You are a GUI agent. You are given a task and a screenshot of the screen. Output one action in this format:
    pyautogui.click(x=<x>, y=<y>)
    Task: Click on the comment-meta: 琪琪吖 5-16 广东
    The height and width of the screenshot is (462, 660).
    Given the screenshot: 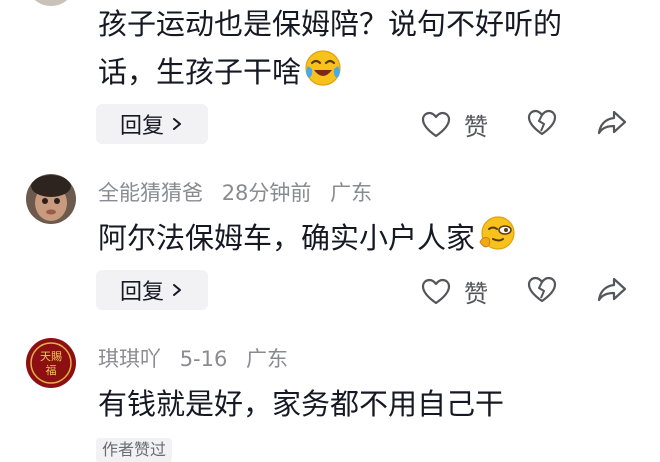 What is the action you would take?
    pyautogui.click(x=199, y=358)
    